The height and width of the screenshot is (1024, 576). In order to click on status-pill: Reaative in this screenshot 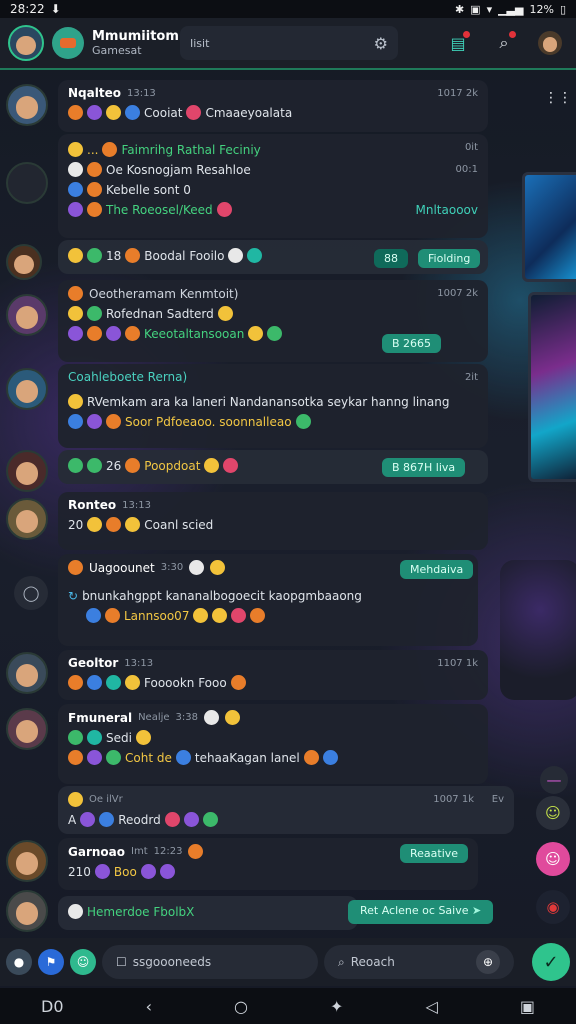, I will do `click(434, 853)`.